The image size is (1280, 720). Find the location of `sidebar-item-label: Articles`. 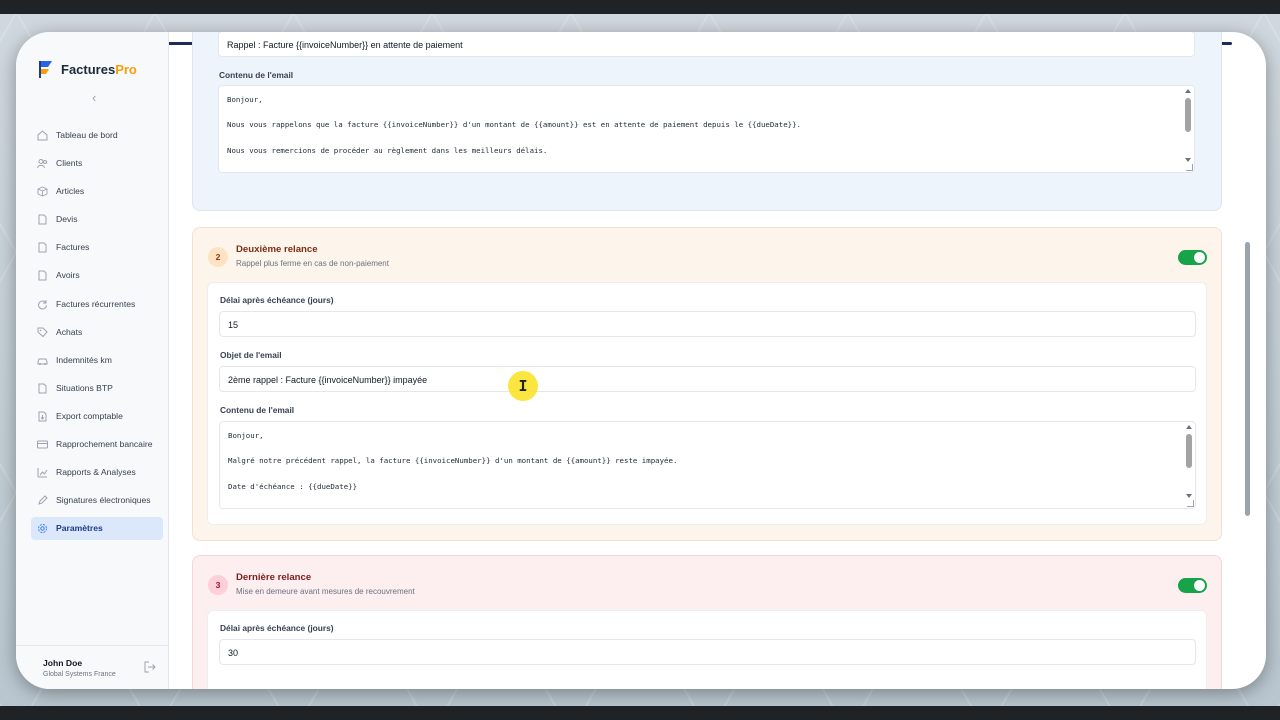

sidebar-item-label: Articles is located at coordinates (70, 191).